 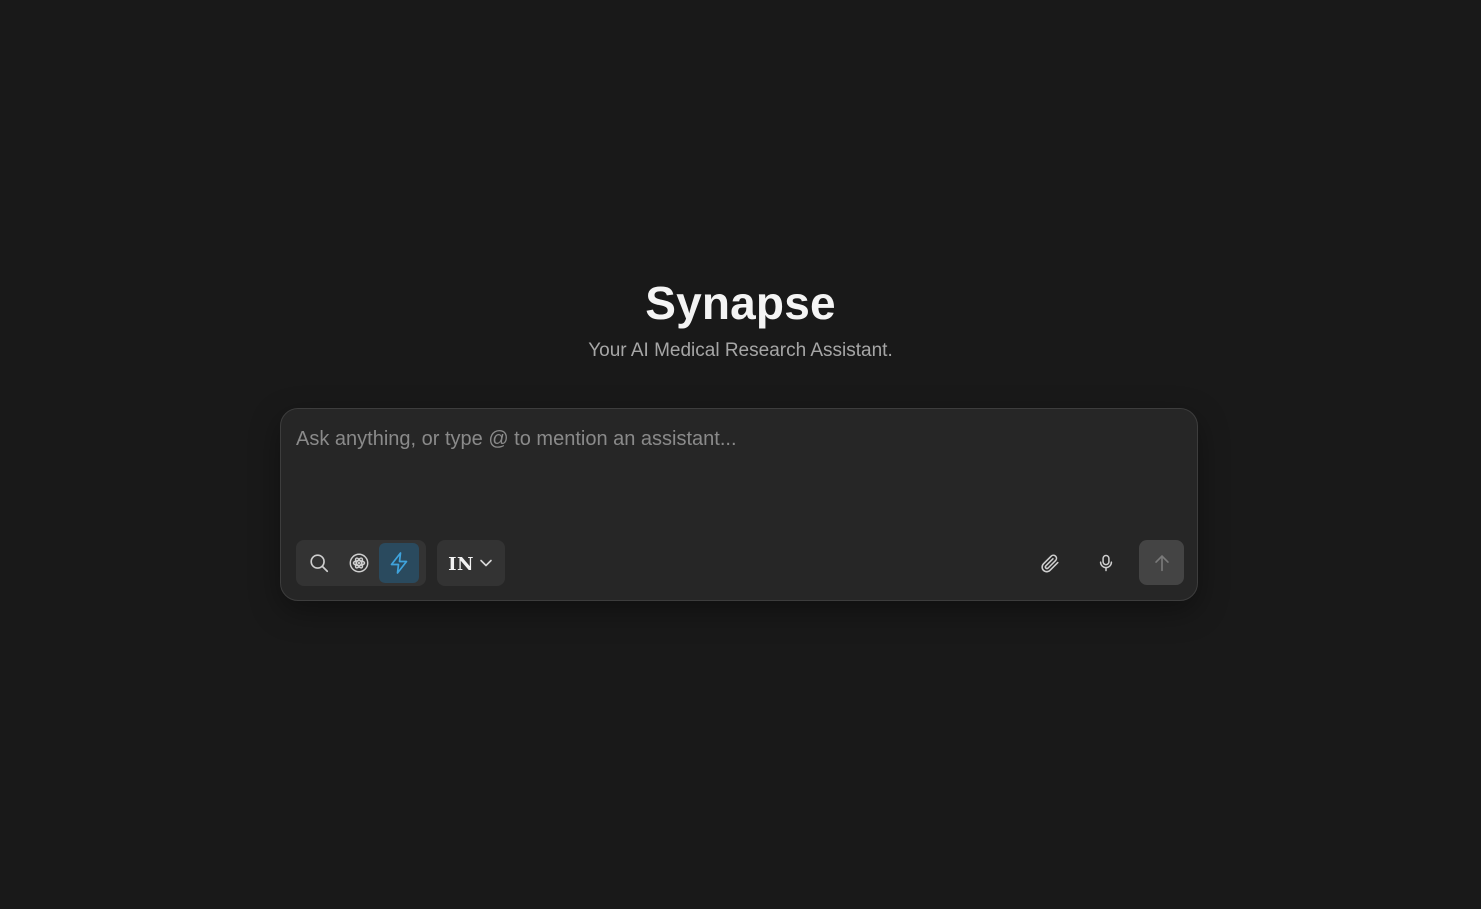 I want to click on research-mode-button, so click(x=359, y=563).